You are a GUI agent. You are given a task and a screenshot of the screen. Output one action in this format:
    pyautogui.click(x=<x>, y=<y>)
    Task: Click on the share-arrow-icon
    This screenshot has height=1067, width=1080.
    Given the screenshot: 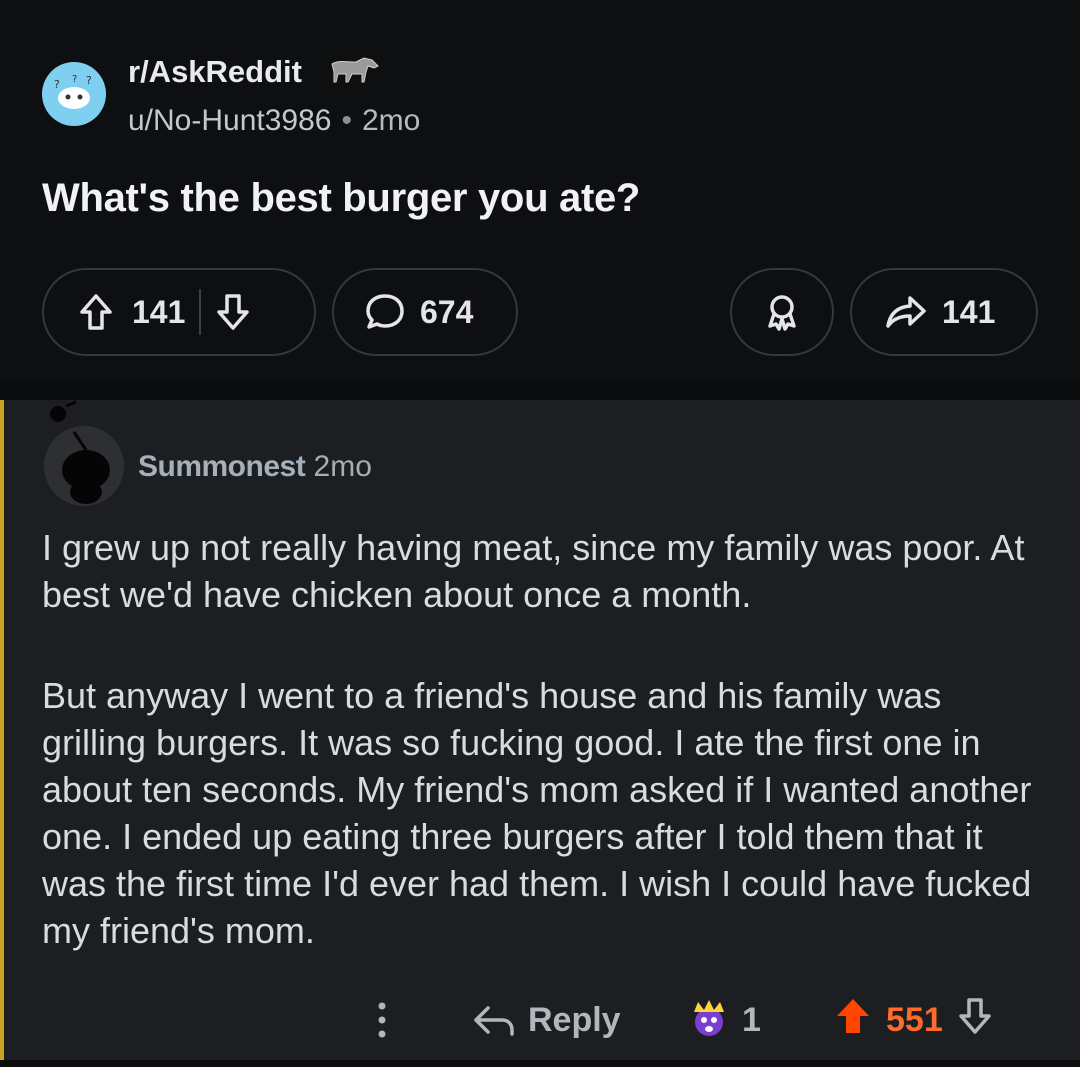 What is the action you would take?
    pyautogui.click(x=906, y=312)
    